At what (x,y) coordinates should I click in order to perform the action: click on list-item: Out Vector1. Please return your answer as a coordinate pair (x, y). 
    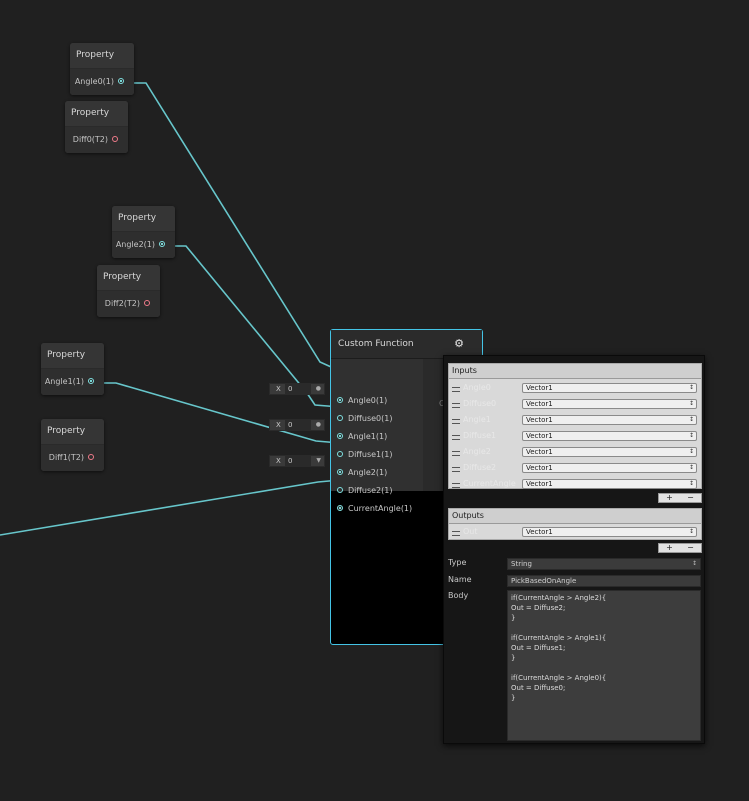
    Looking at the image, I should click on (575, 532).